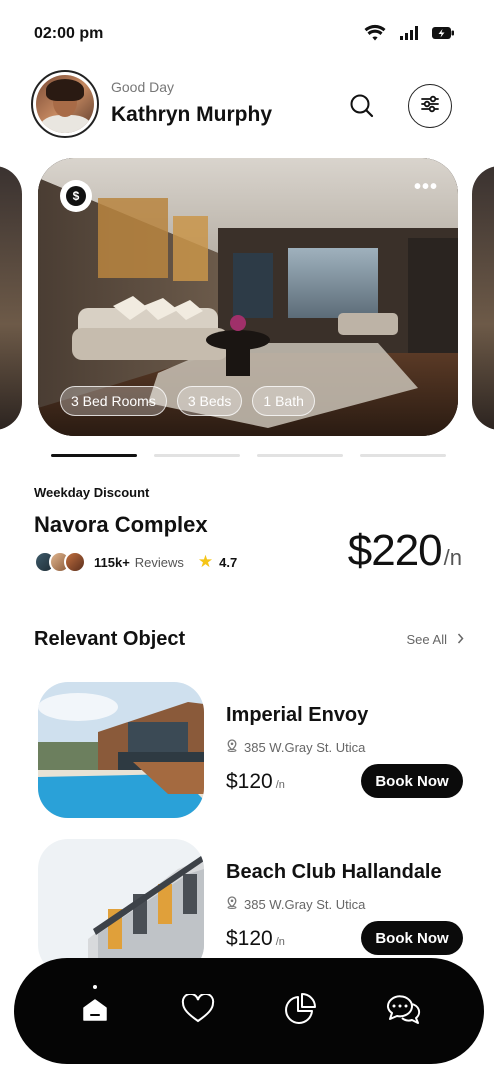 The width and height of the screenshot is (494, 1076). Describe the element at coordinates (121, 524) in the screenshot. I see `featured-name: Navora Complex` at that location.